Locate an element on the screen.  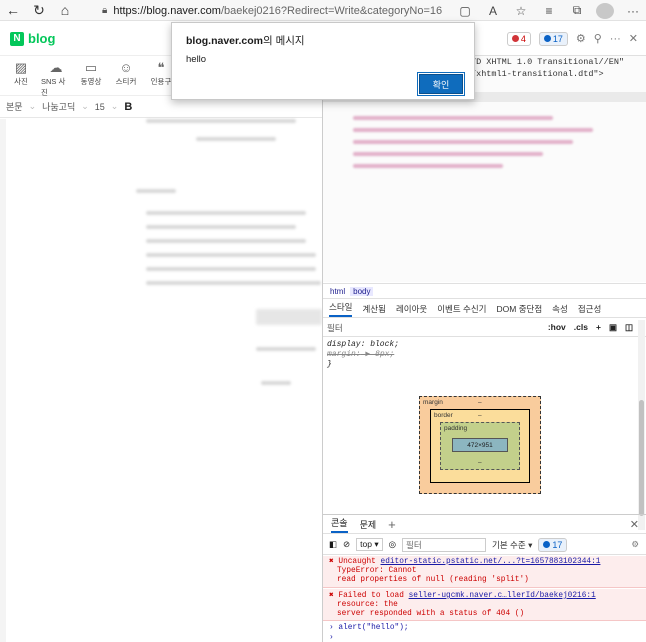
refresh-icon: ↻ is located at coordinates (39, 10).